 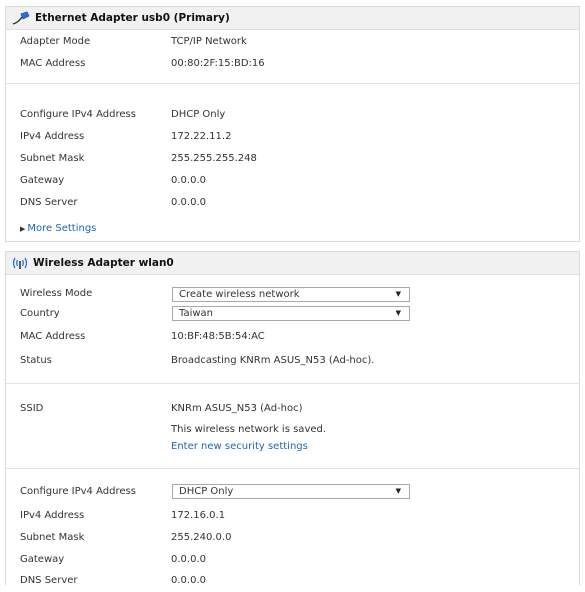 I want to click on wireless-status-label: Status, so click(x=36, y=360).